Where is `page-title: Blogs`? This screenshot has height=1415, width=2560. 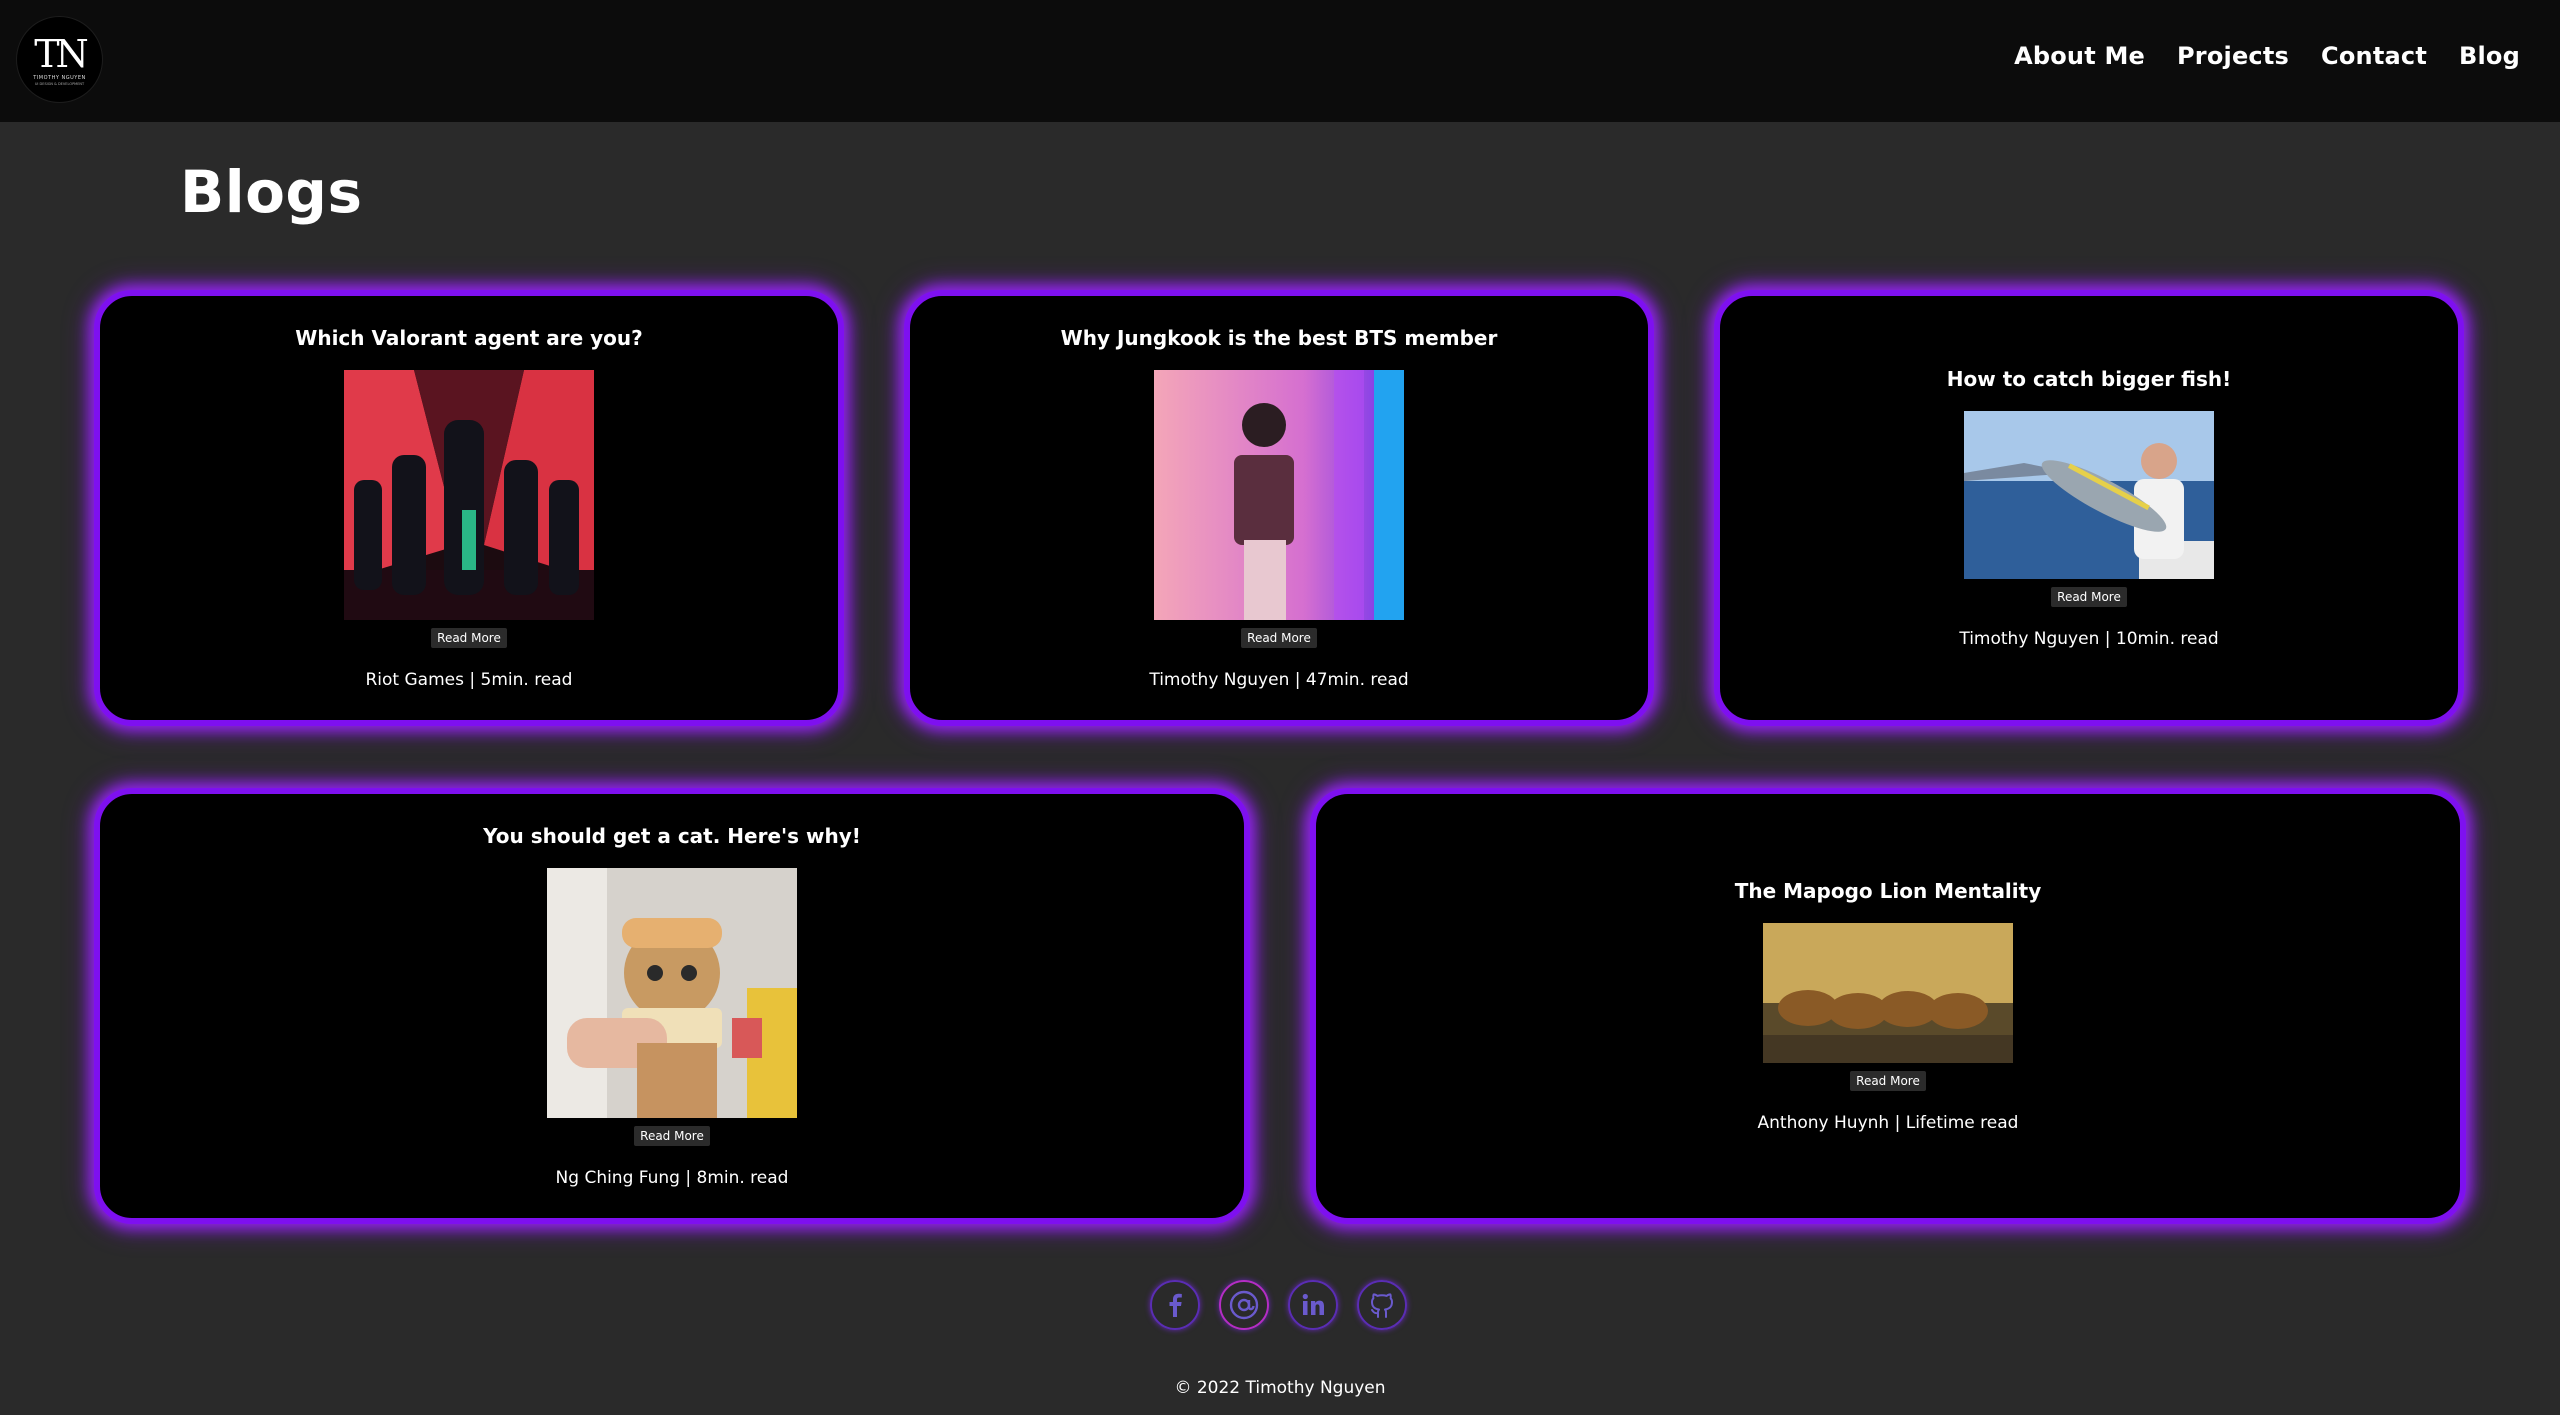 page-title: Blogs is located at coordinates (271, 192).